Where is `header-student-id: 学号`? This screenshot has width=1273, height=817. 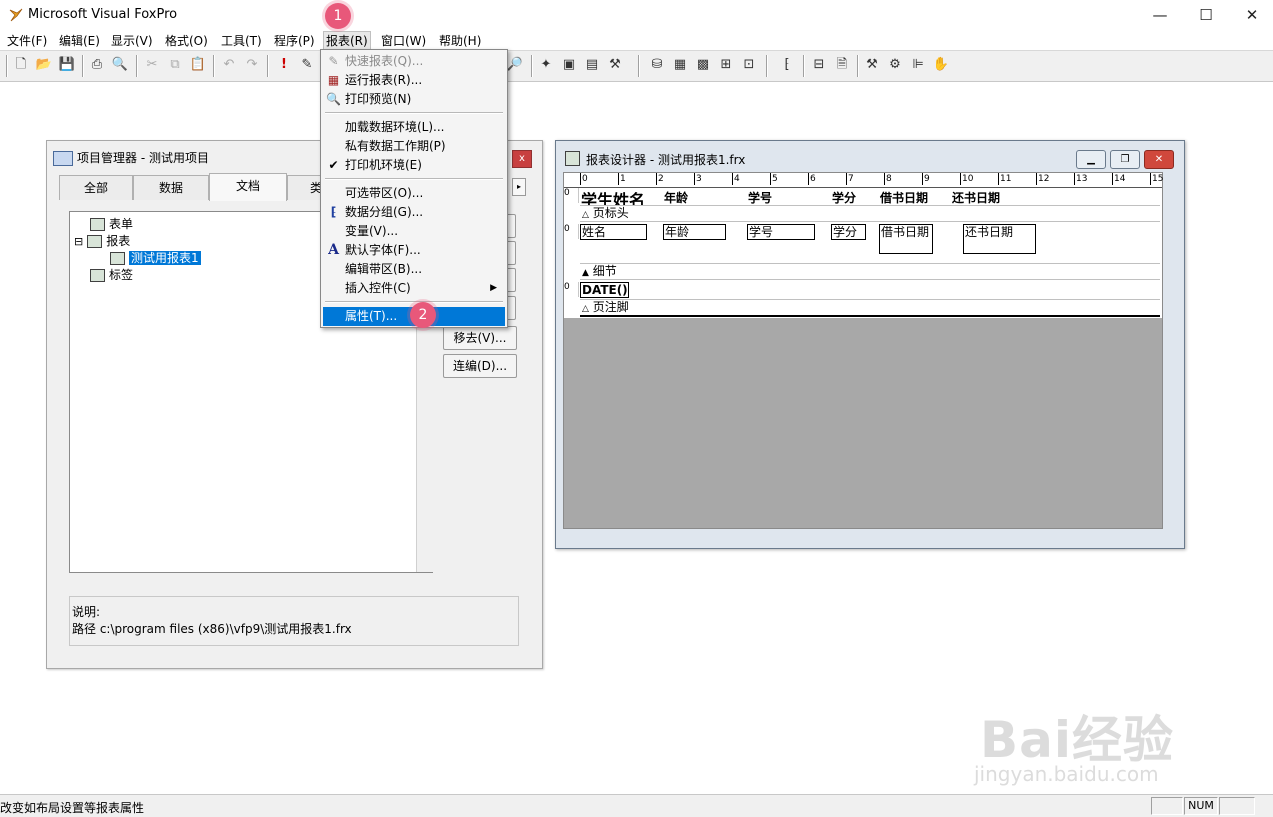 header-student-id: 学号 is located at coordinates (760, 197).